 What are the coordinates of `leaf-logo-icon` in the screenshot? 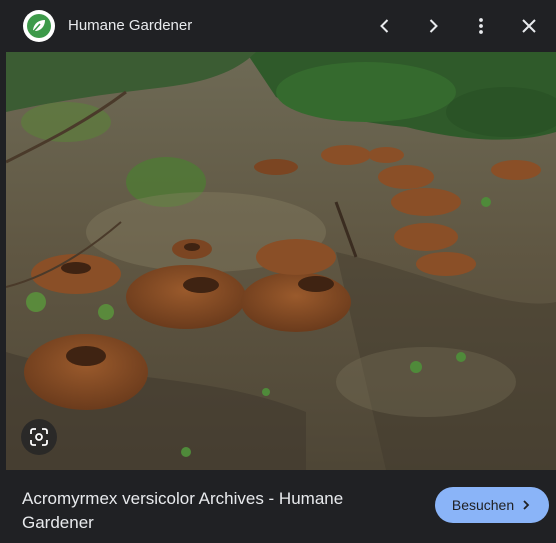 It's located at (39, 26).